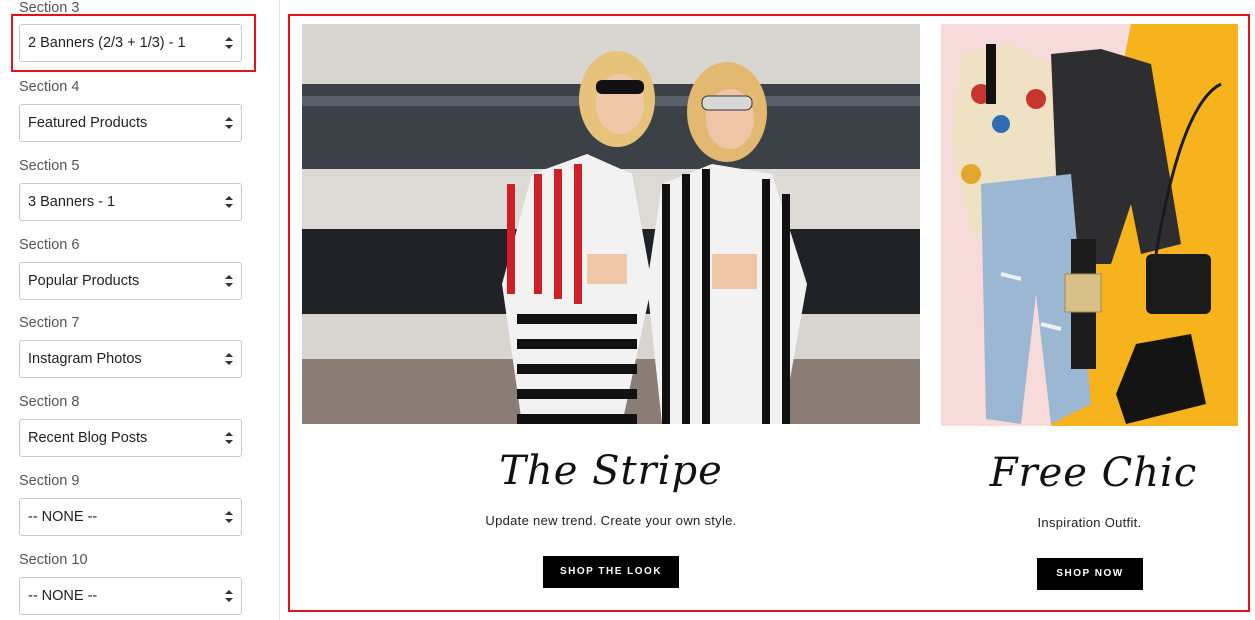  What do you see at coordinates (611, 572) in the screenshot?
I see `shop-the-look-button: SHOP THE LOOK` at bounding box center [611, 572].